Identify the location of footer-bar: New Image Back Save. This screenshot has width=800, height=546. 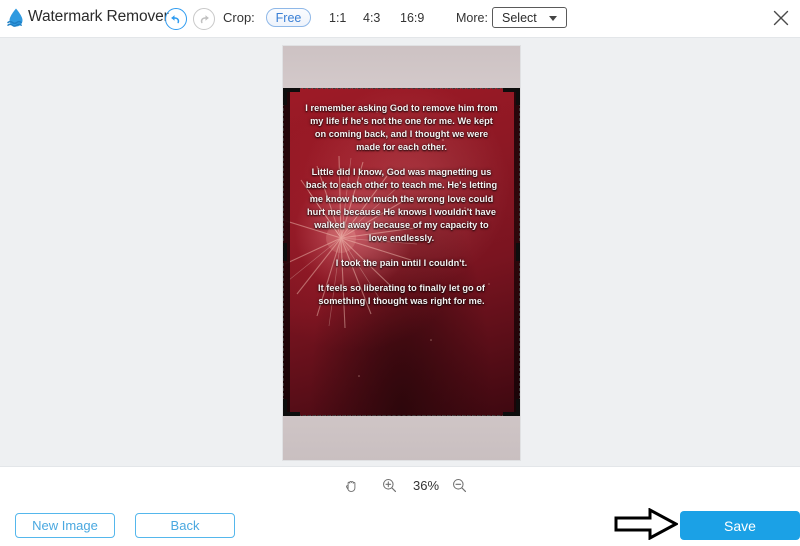
(400, 524).